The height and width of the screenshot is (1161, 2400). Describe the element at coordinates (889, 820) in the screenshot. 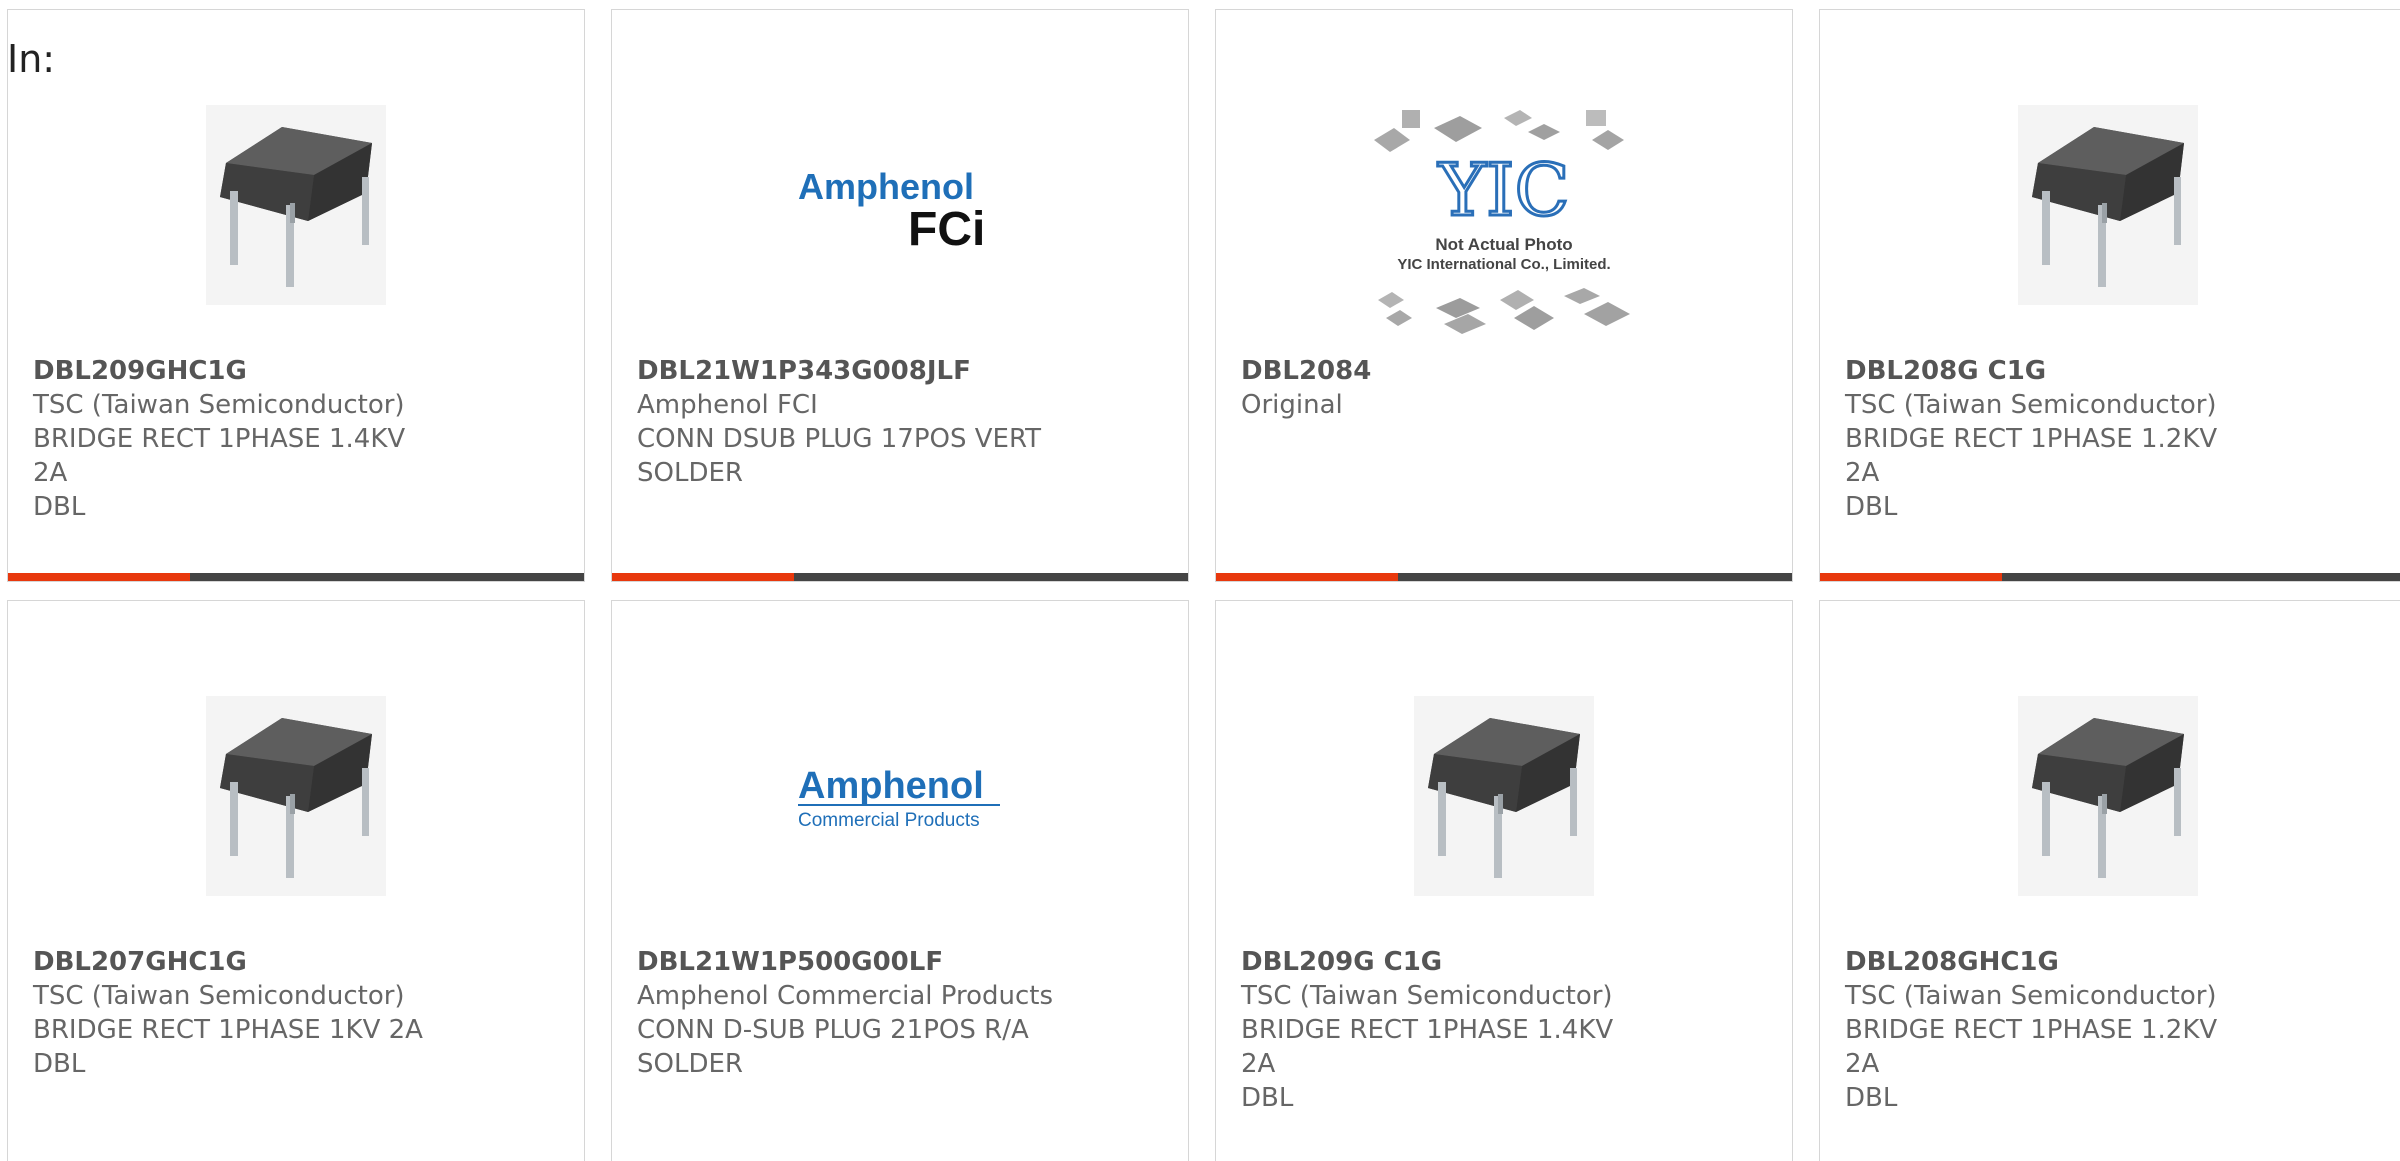

I see `logo-line-2: Commercial Products` at that location.